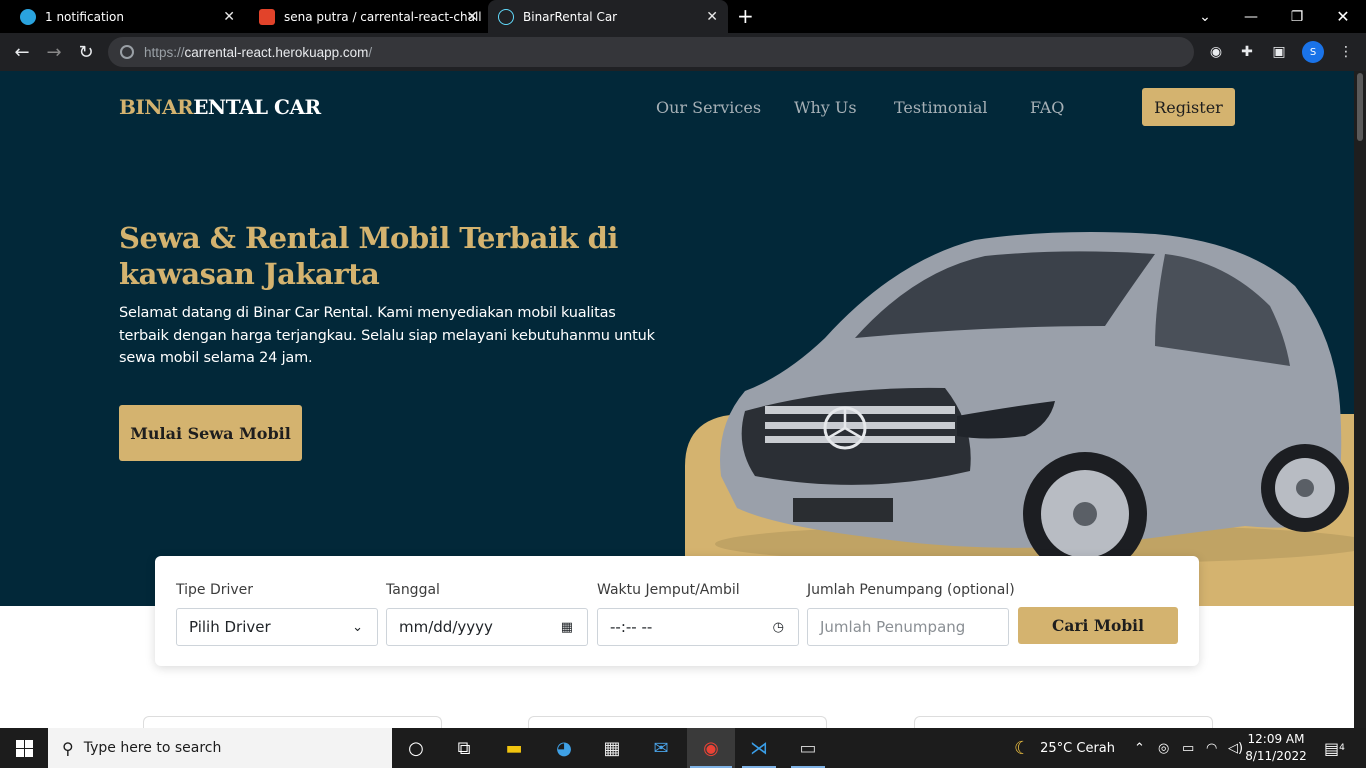  I want to click on register-button: Register, so click(1188, 107).